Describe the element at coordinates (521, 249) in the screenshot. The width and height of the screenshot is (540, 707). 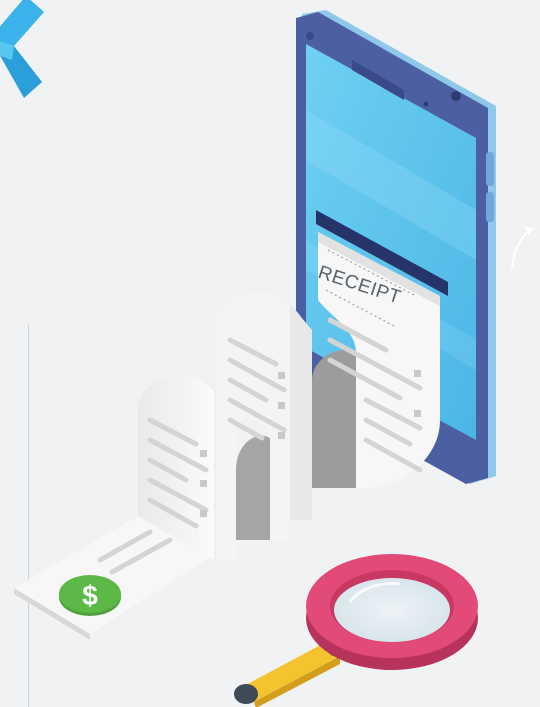
I see `arrow-accent` at that location.